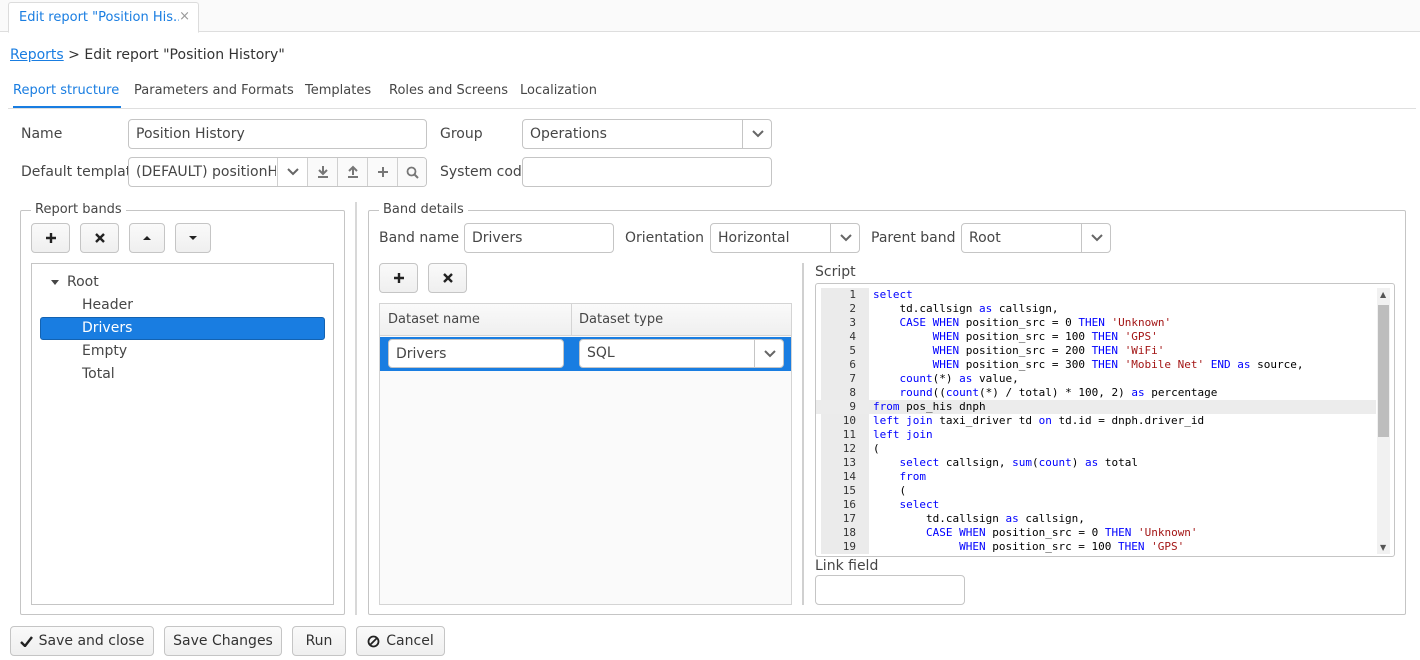 Image resolution: width=1420 pixels, height=660 pixels. What do you see at coordinates (1048, 350) in the screenshot?
I see `code-text: WHEN position_src = 200 THEN 'WiFi'` at bounding box center [1048, 350].